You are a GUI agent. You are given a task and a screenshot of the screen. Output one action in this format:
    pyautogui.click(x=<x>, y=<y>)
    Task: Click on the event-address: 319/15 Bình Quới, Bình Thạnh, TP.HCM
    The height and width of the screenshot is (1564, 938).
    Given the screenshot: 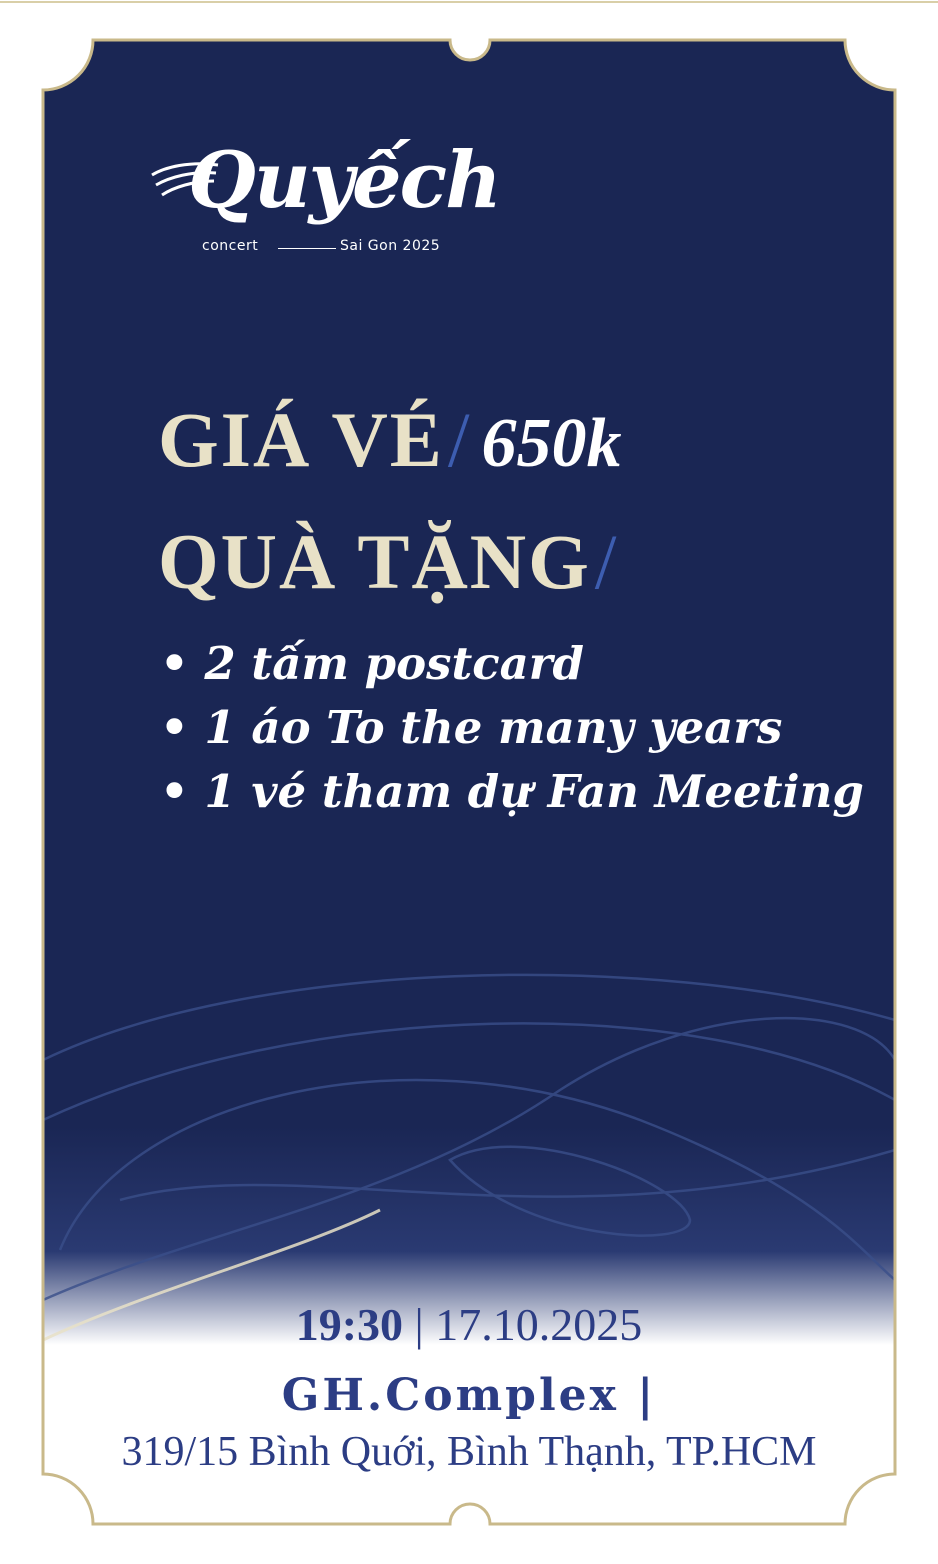 What is the action you would take?
    pyautogui.click(x=469, y=1452)
    